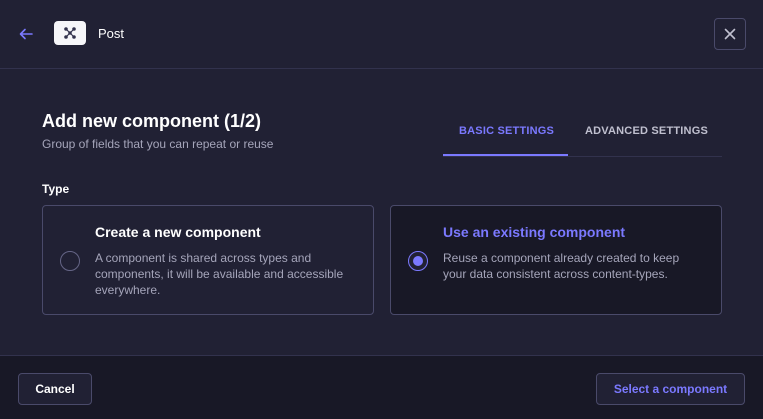 This screenshot has height=419, width=763. I want to click on close-button, so click(730, 34).